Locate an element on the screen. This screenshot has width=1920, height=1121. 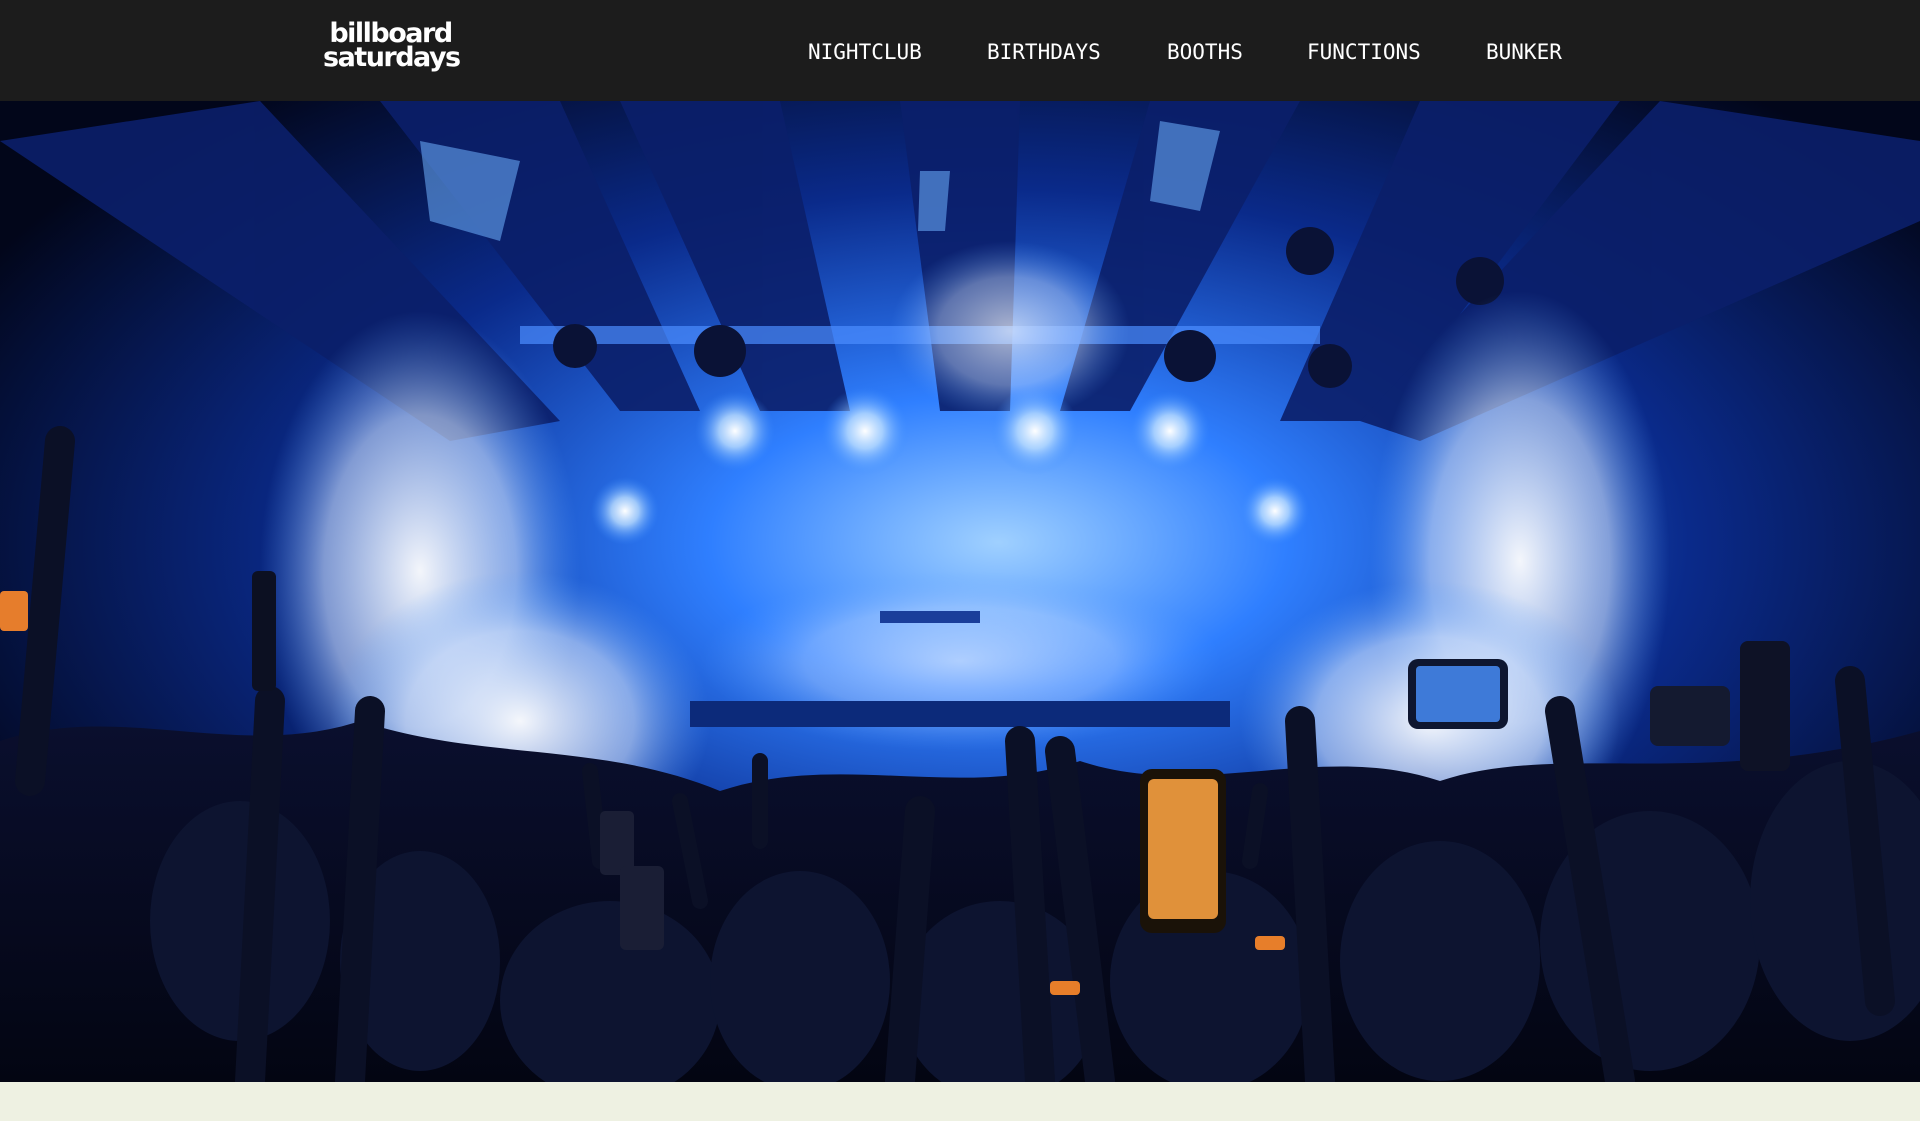
nav-item-booths: BOOTHS is located at coordinates (1205, 52).